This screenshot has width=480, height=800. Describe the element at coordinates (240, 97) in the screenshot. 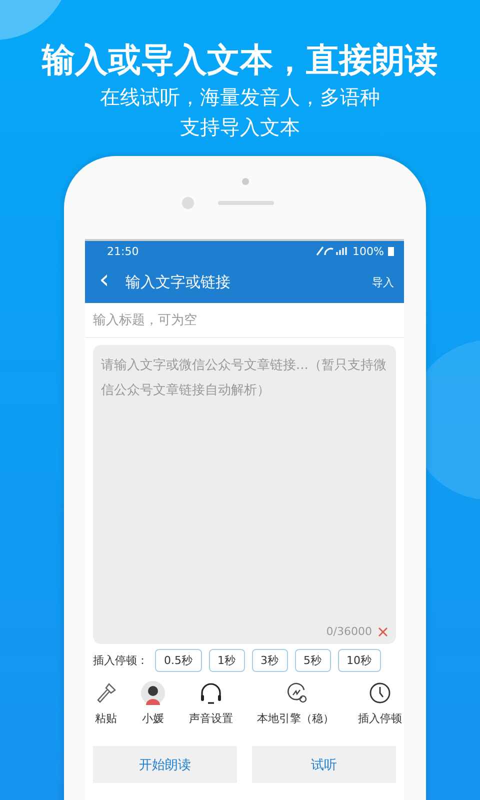

I see `subtitle: 在线试听，海量发音人，多语种` at that location.